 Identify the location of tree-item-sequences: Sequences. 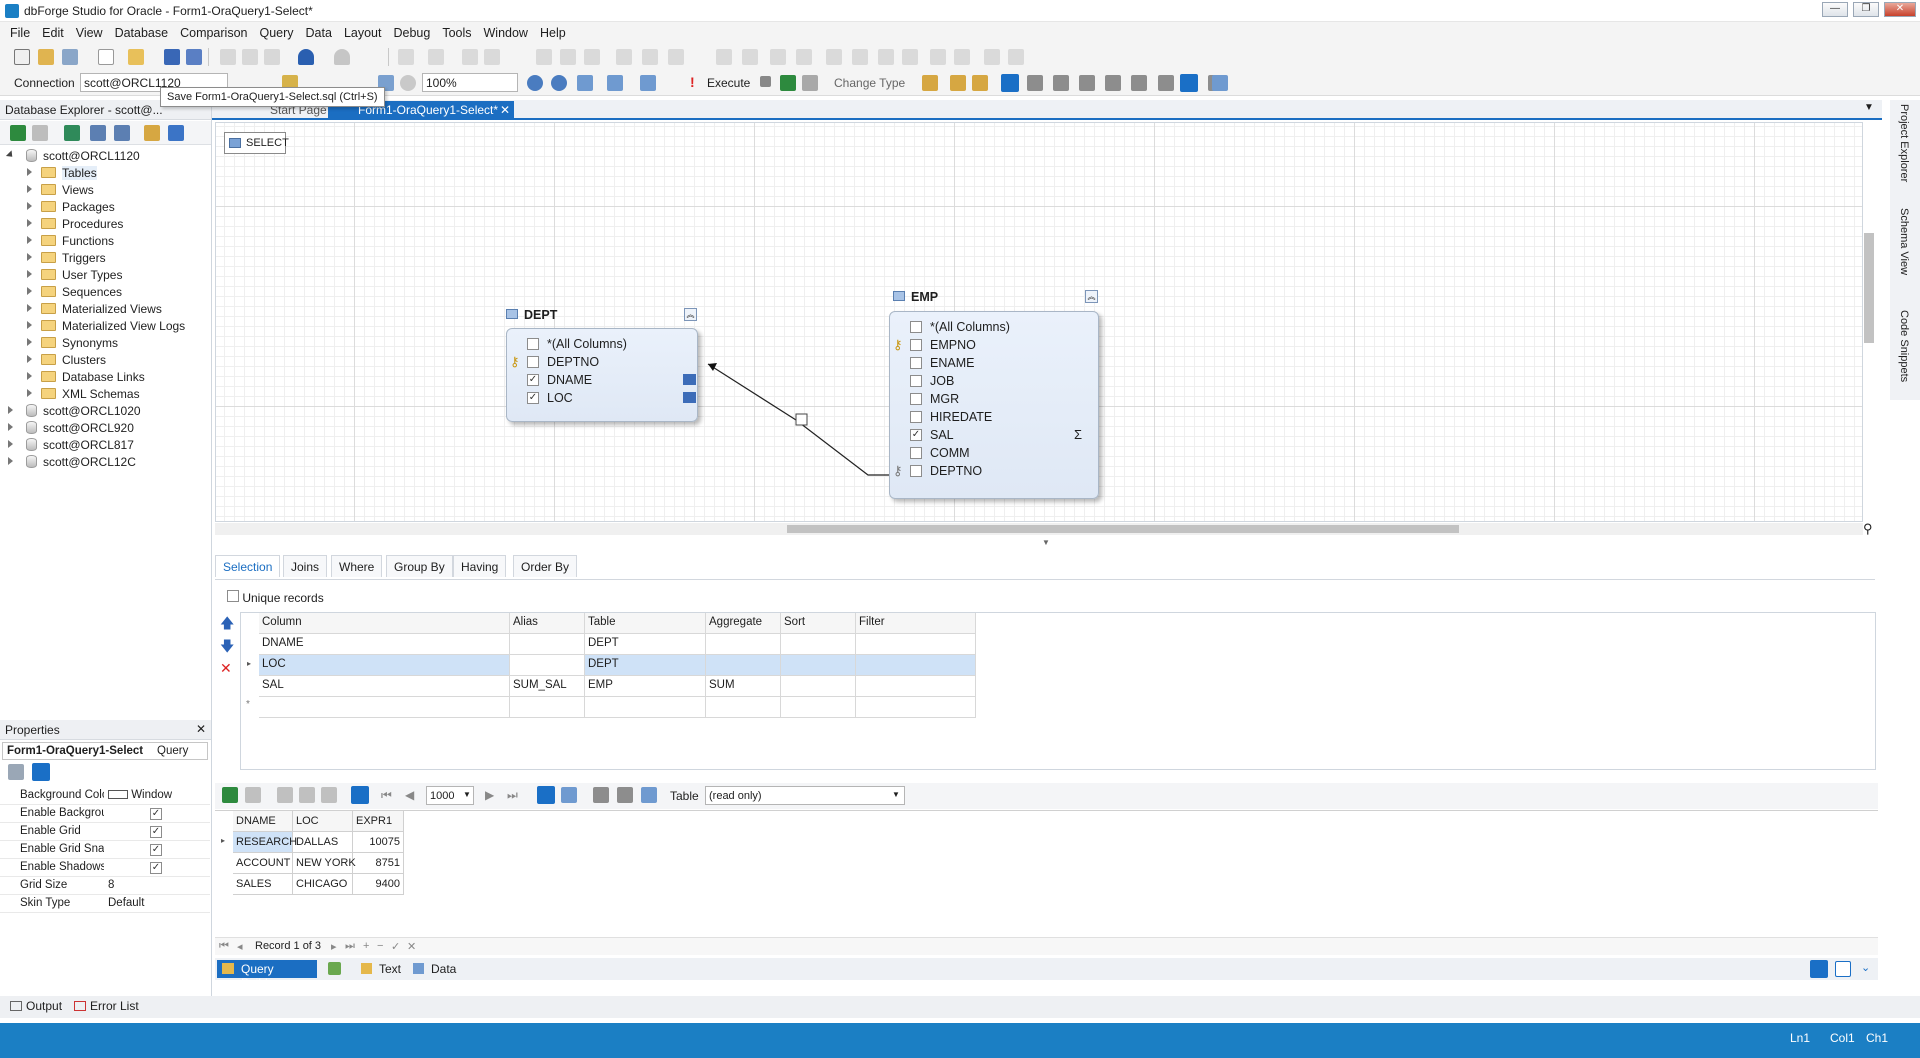
(105, 291).